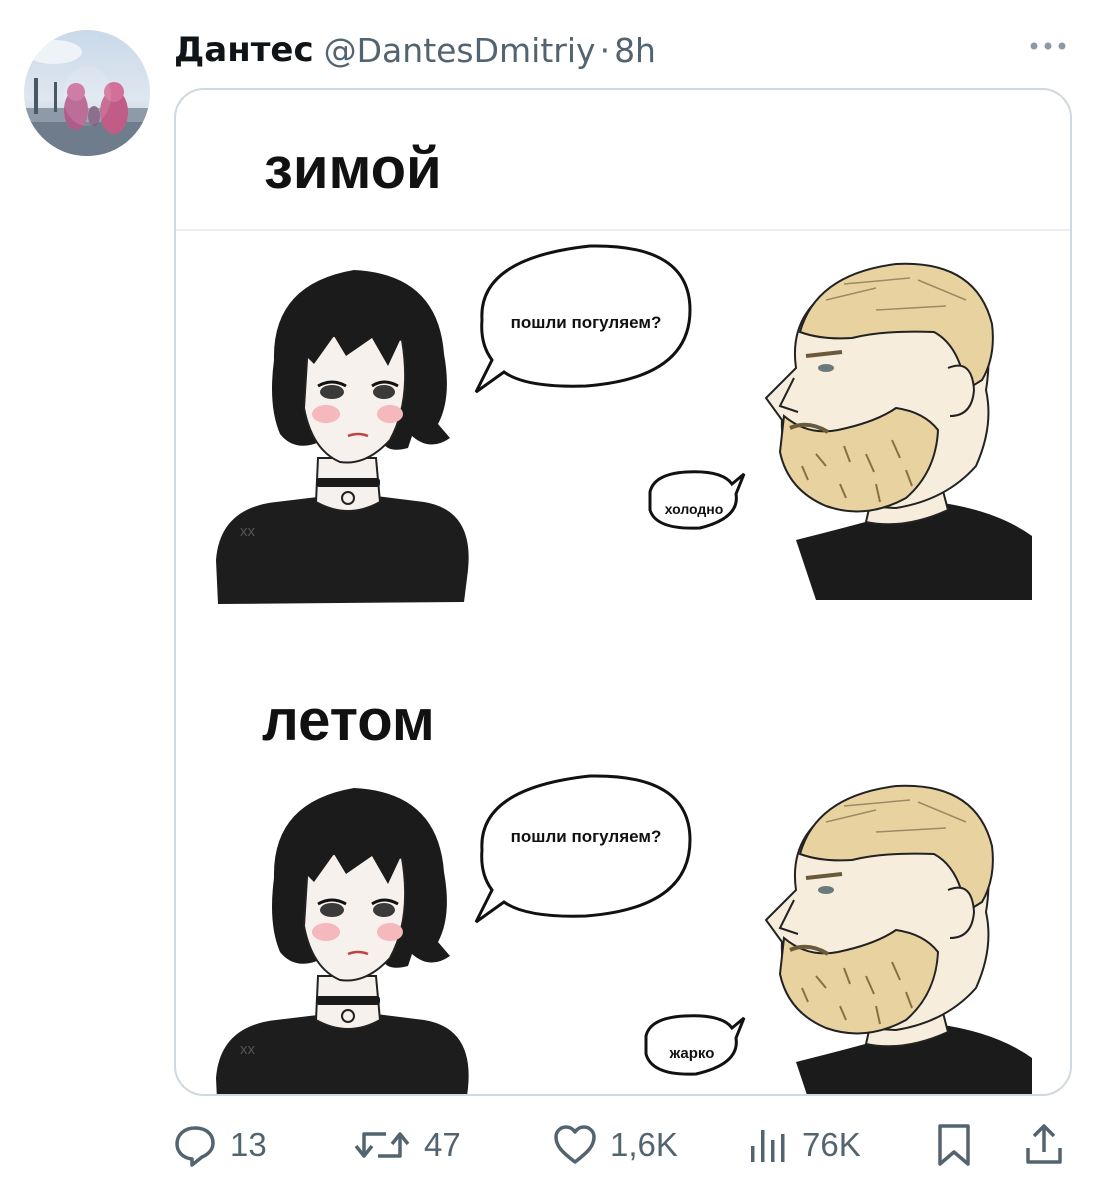 This screenshot has width=1098, height=1200. Describe the element at coordinates (831, 1144) in the screenshot. I see `views-count: 76K` at that location.